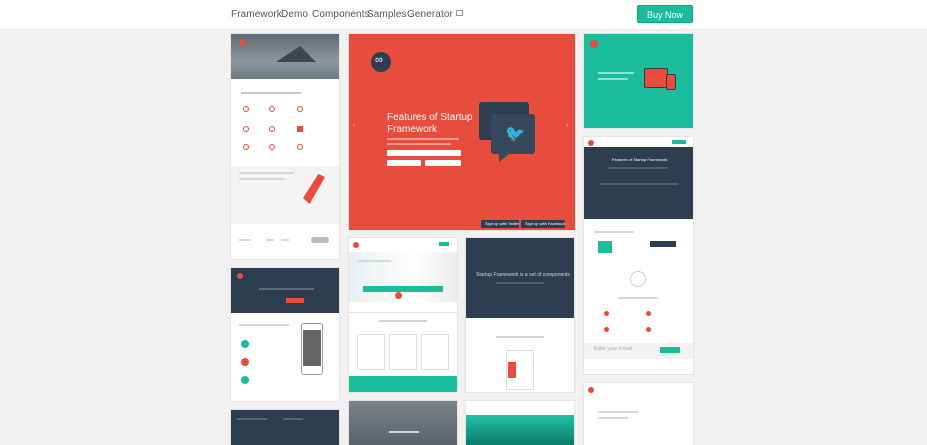 This screenshot has height=445, width=927. I want to click on nav-link-samples: Samples, so click(387, 14).